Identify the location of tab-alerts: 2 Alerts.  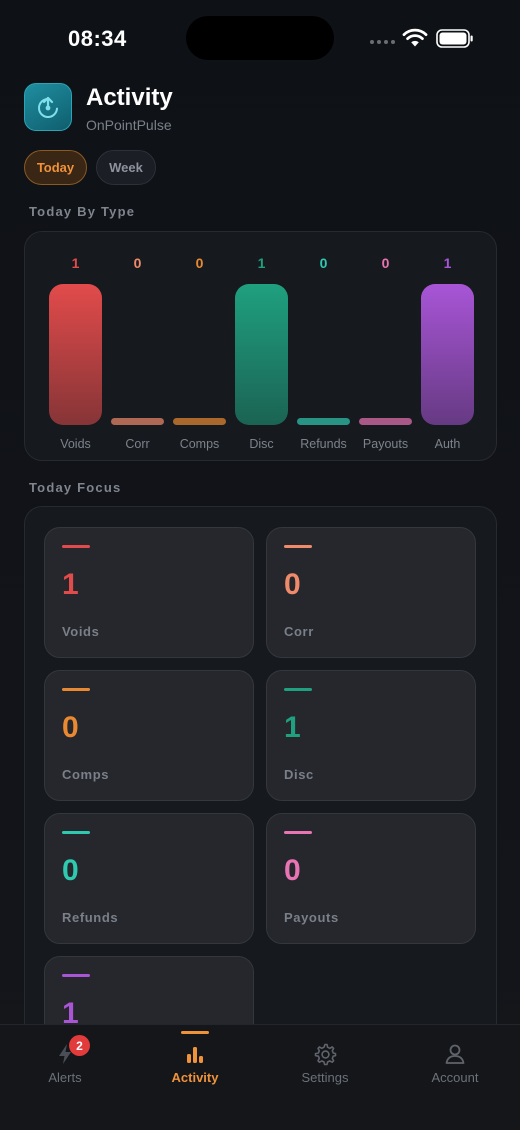
(65, 1077).